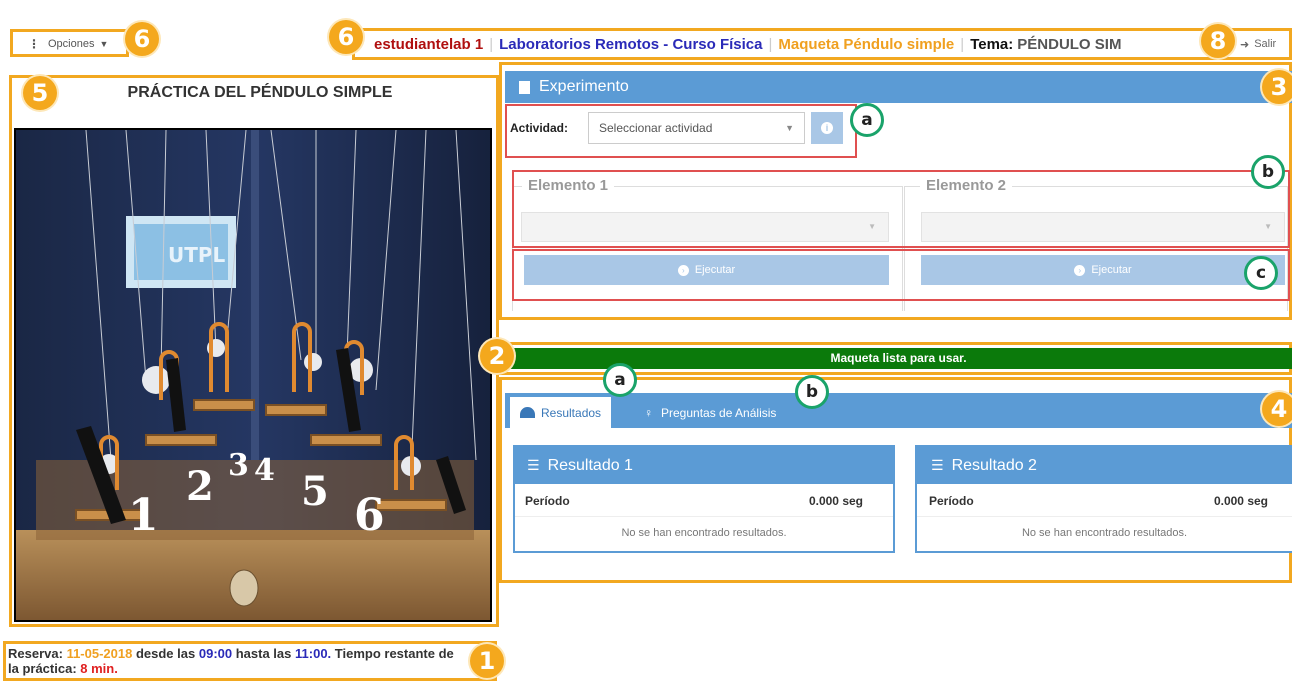 The height and width of the screenshot is (684, 1292). I want to click on dashboard-icon, so click(527, 412).